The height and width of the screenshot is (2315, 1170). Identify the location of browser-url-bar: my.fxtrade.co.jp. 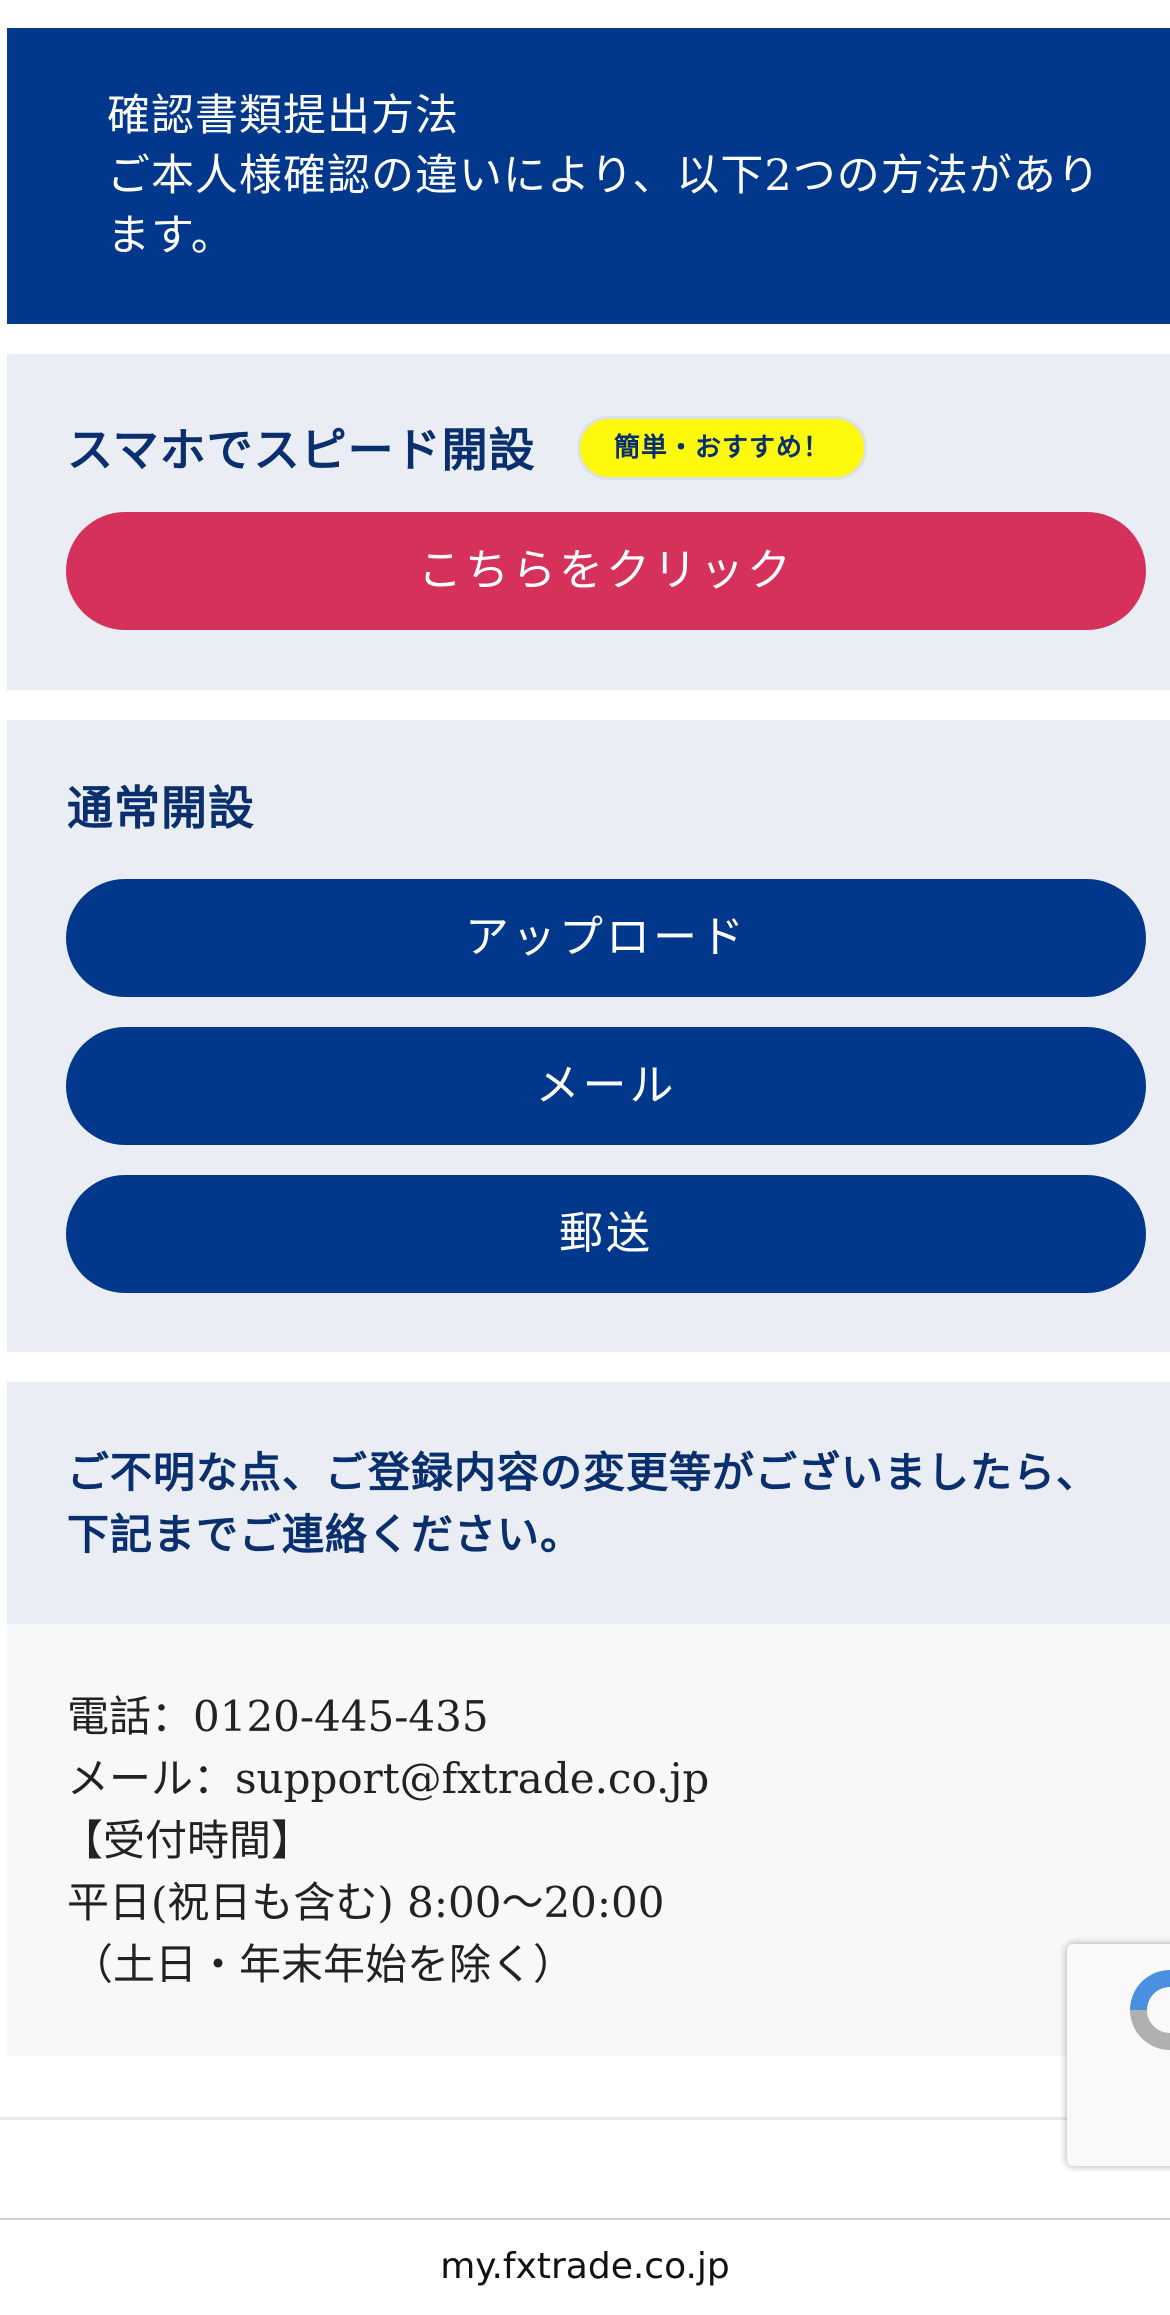
(585, 2266).